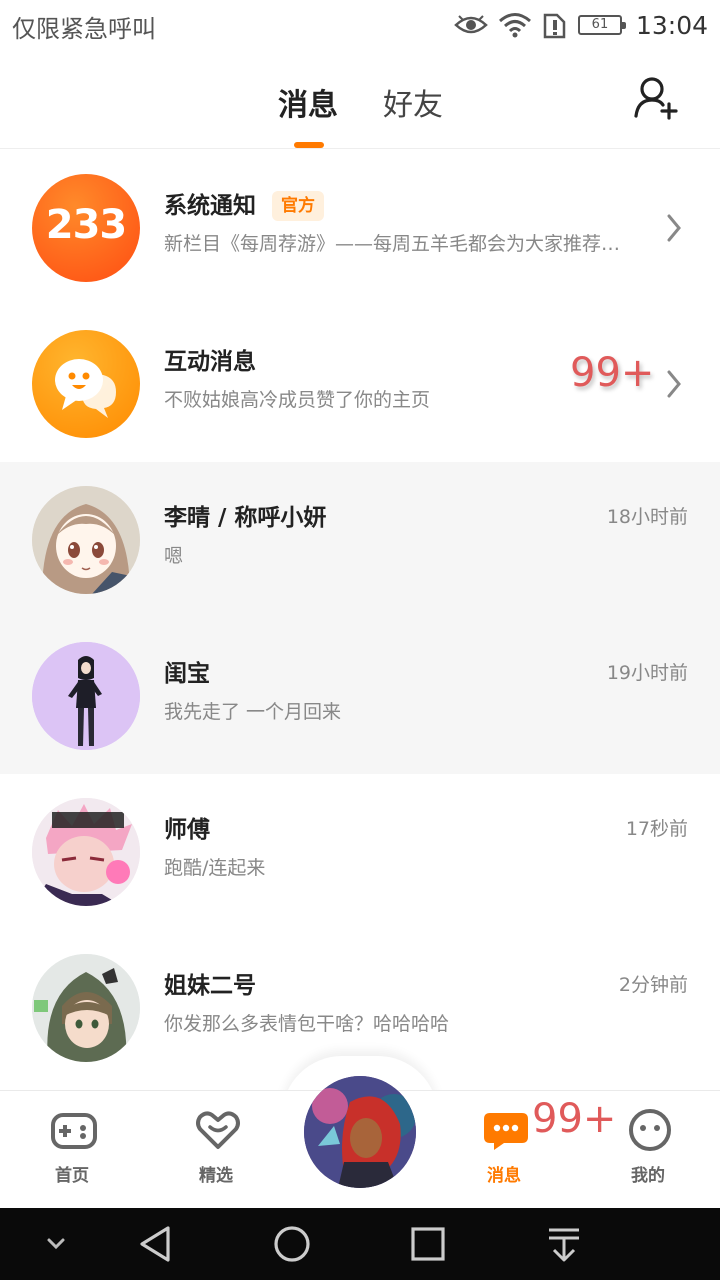 Image resolution: width=720 pixels, height=1280 pixels. What do you see at coordinates (210, 362) in the screenshot?
I see `interaction-title: 互动消息` at bounding box center [210, 362].